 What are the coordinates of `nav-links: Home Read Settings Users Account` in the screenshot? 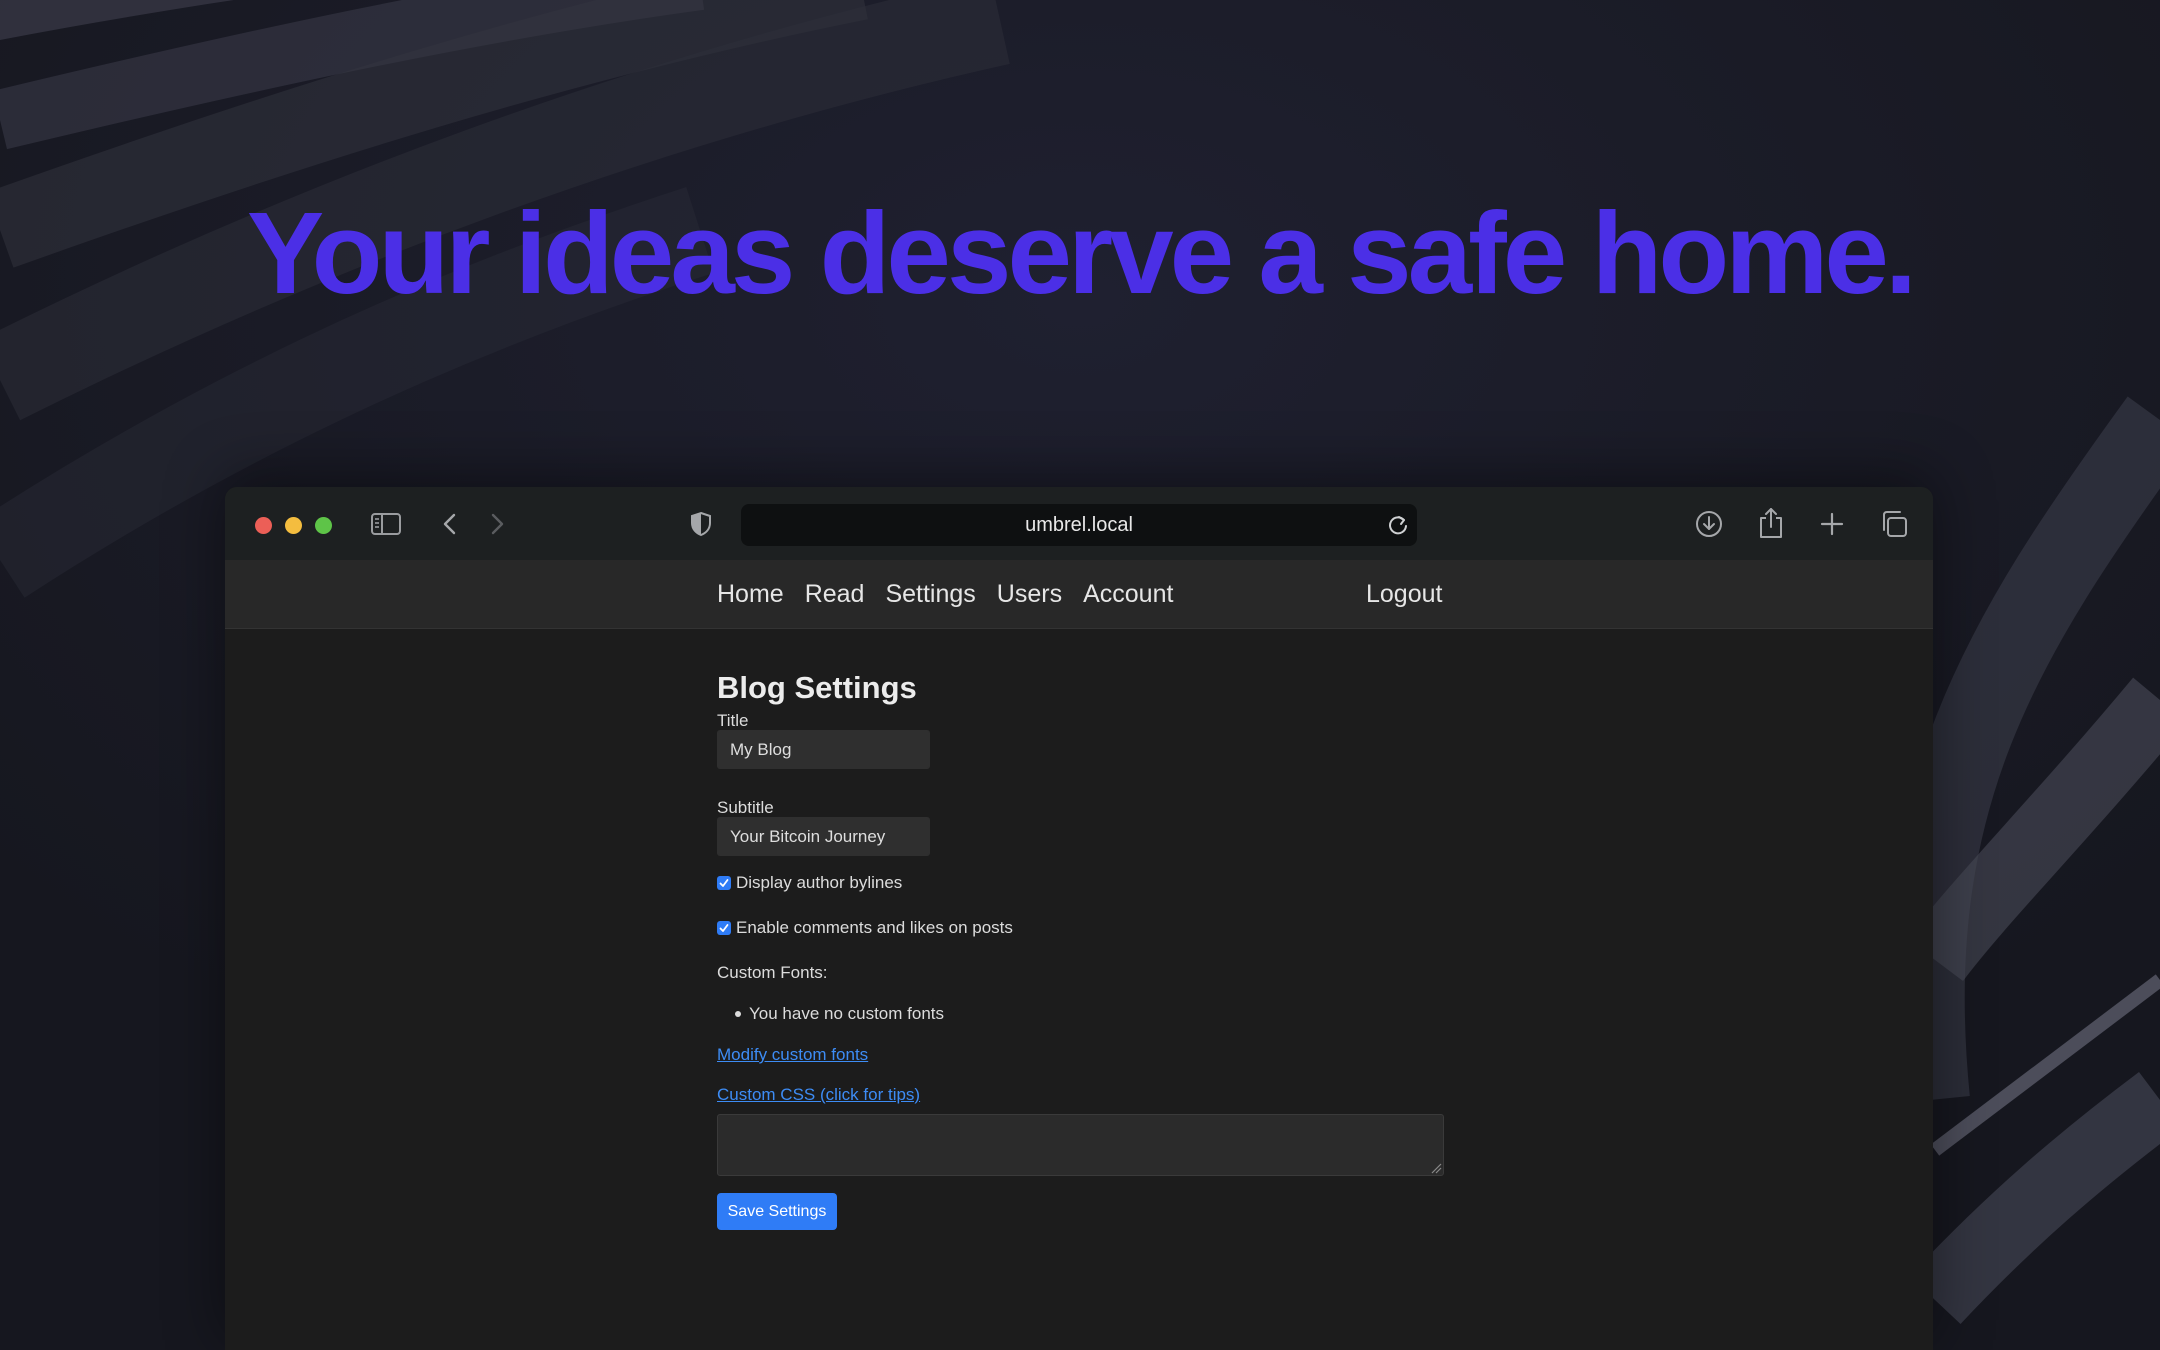 It's located at (955, 594).